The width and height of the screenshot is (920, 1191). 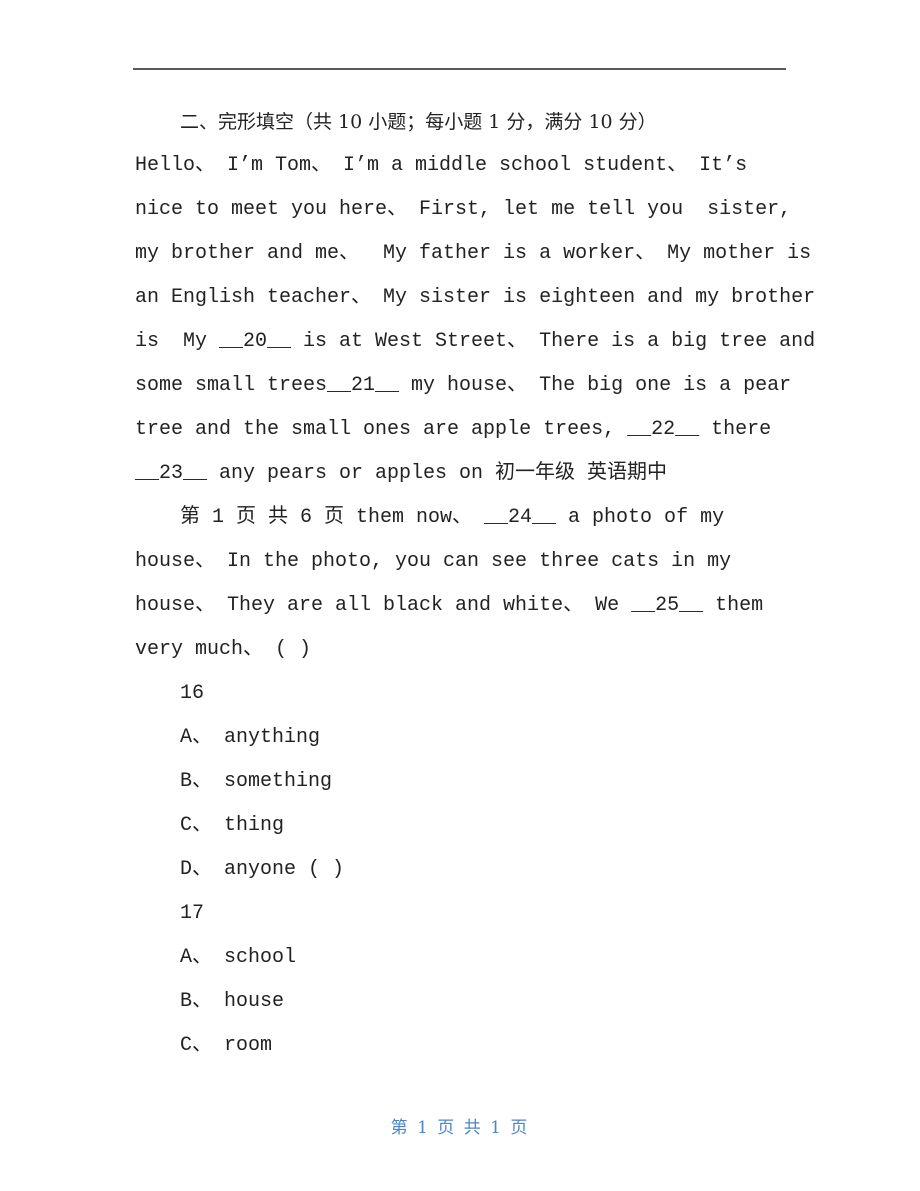 I want to click on option-d: D、 anyone ( ), so click(x=465, y=870).